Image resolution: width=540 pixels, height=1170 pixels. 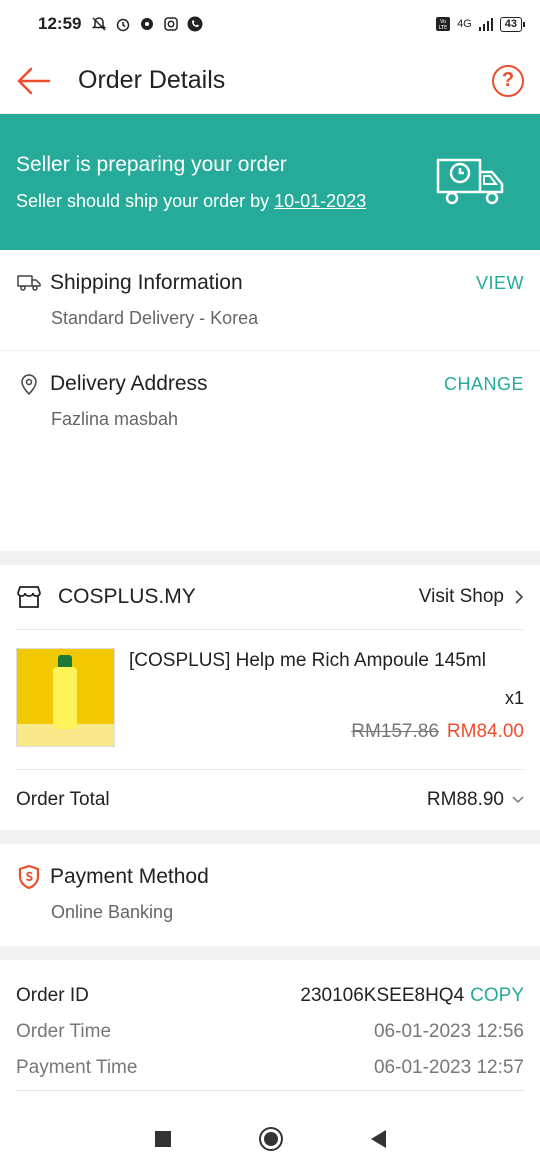 What do you see at coordinates (64, 1031) in the screenshot?
I see `order-time-label: Order Time` at bounding box center [64, 1031].